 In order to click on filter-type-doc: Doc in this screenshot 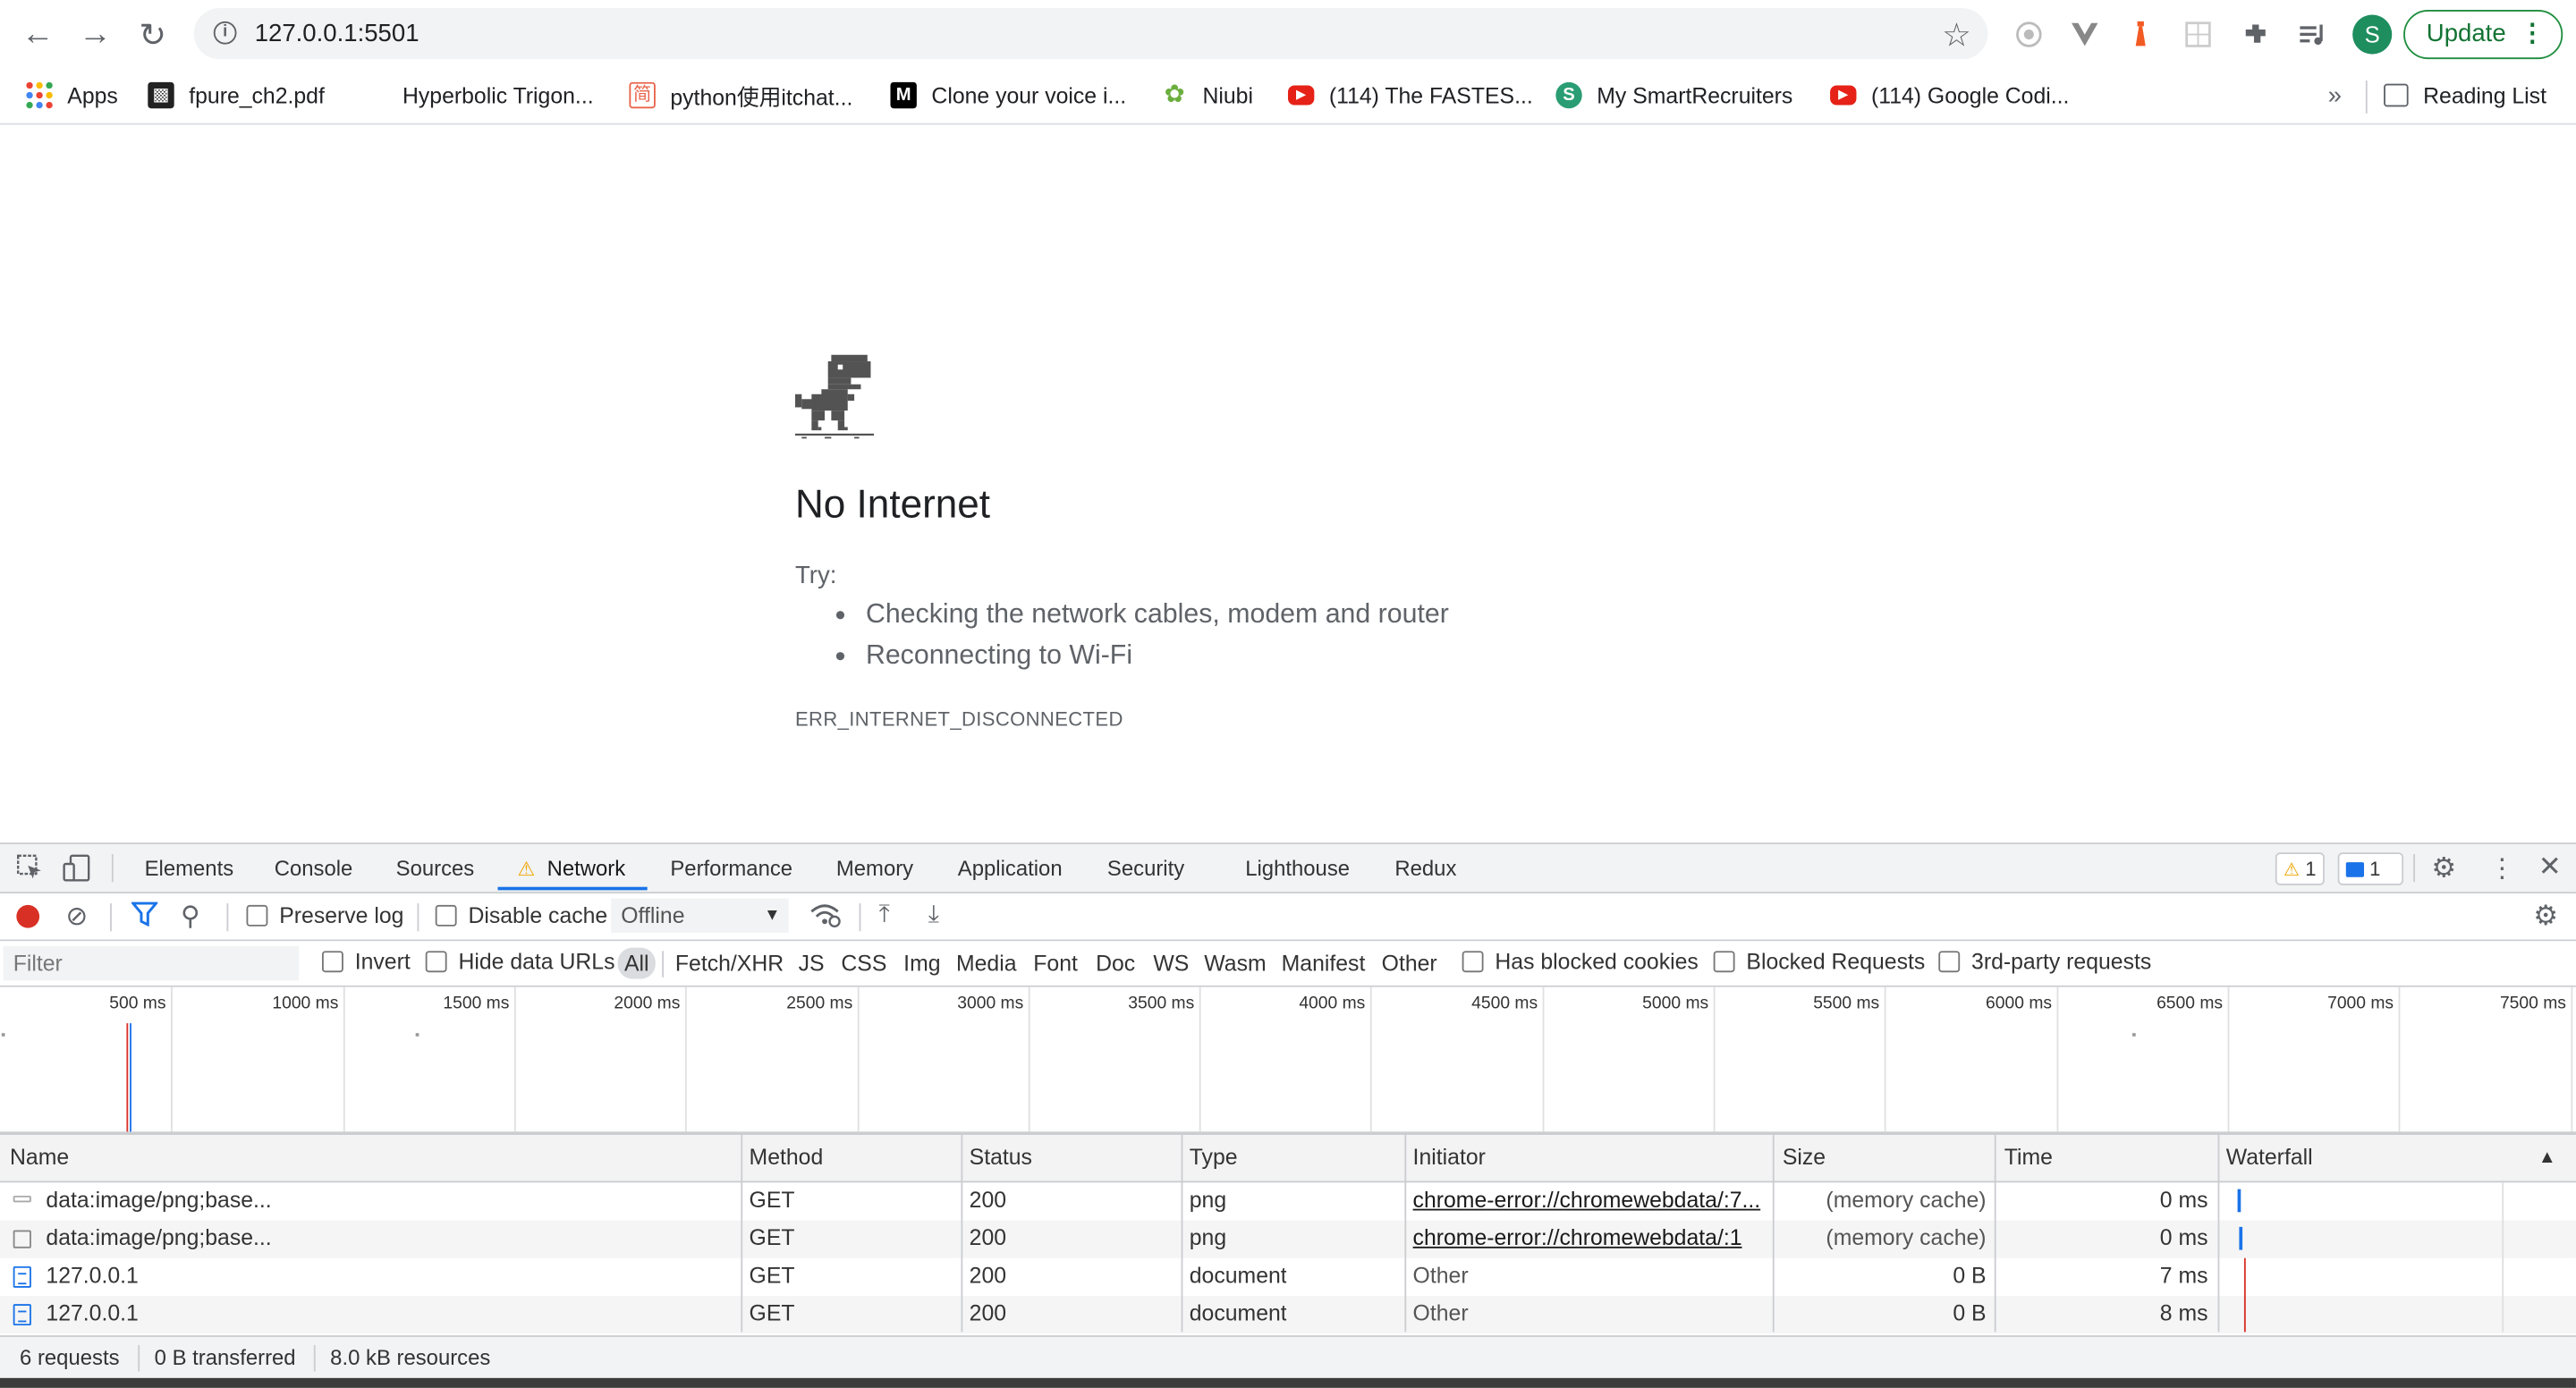, I will do `click(1115, 964)`.